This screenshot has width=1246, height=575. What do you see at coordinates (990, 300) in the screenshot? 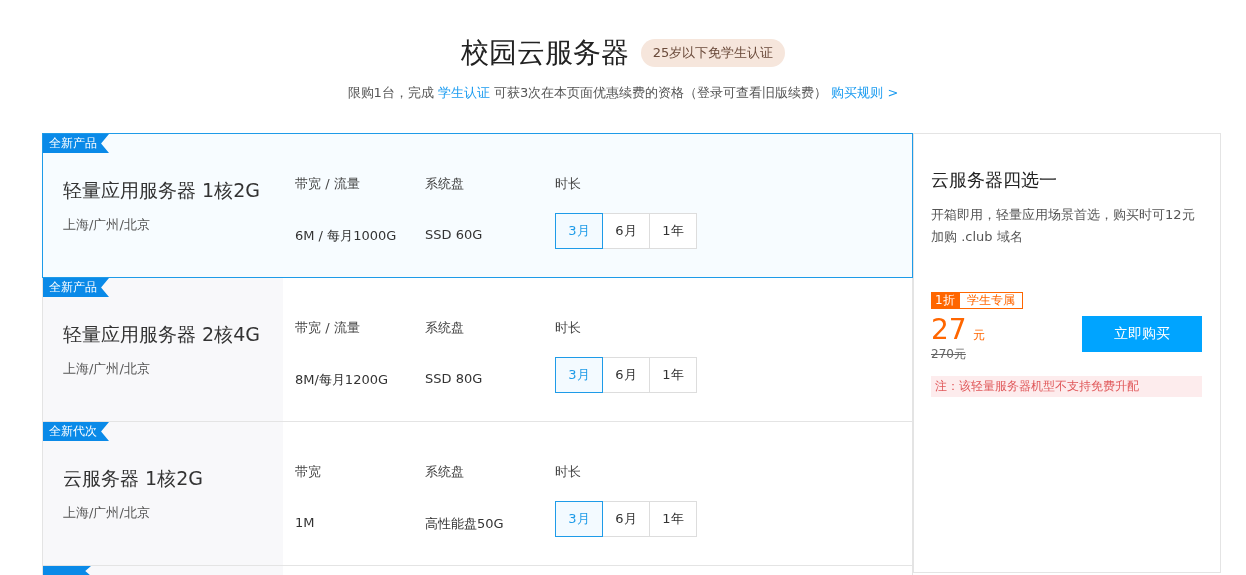
I see `student-badge: 学生专属` at bounding box center [990, 300].